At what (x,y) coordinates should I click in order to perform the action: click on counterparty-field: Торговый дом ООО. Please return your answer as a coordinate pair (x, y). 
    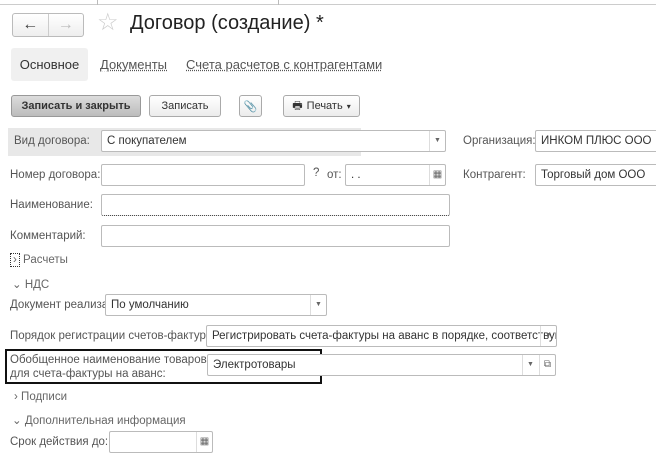
    Looking at the image, I should click on (595, 175).